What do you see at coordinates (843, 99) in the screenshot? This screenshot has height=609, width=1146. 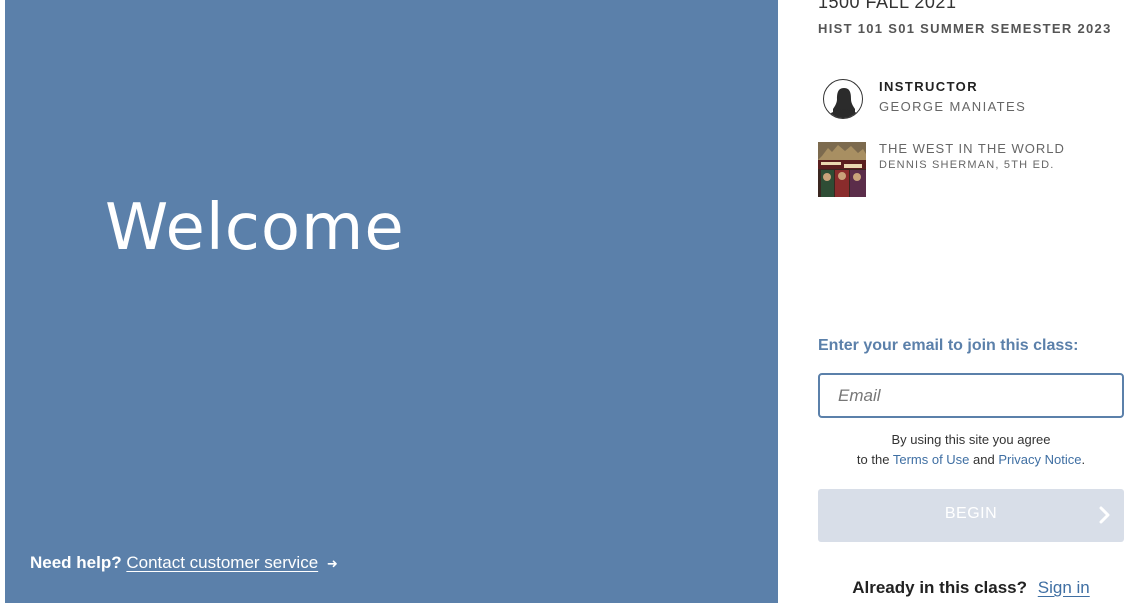 I see `person-silhouette-icon` at bounding box center [843, 99].